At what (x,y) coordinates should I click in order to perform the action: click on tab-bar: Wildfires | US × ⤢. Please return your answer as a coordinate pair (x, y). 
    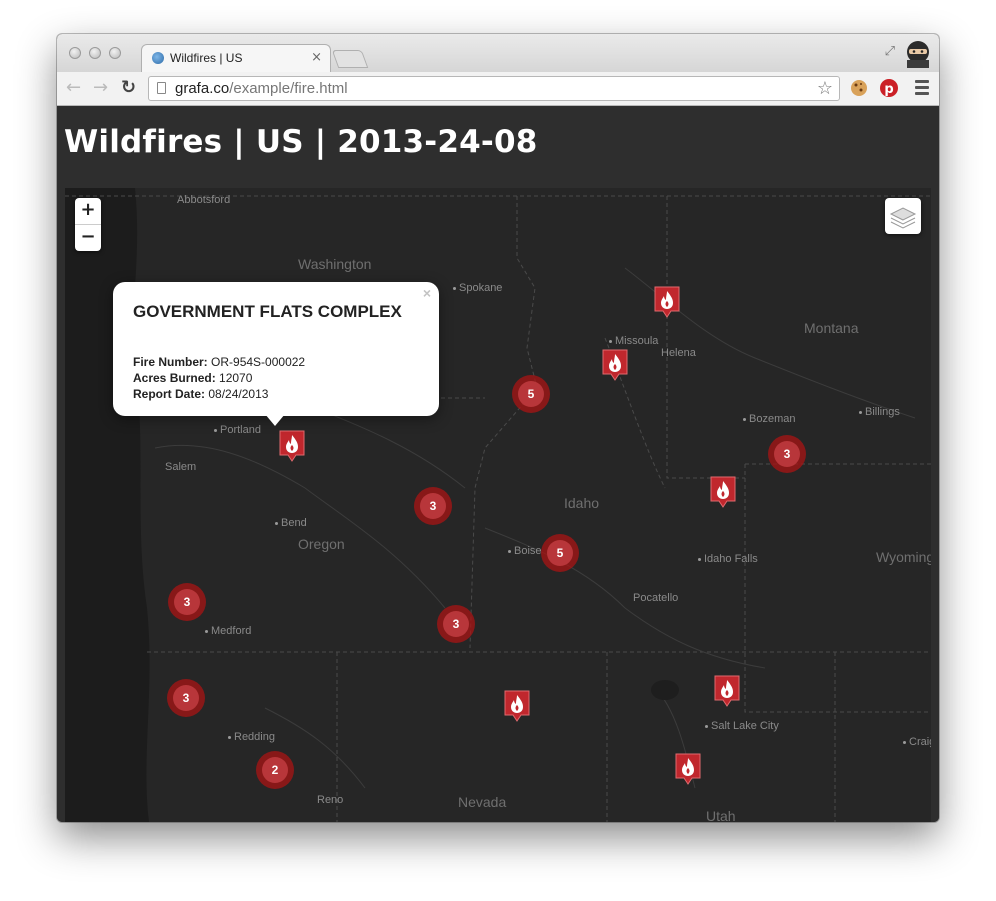
    Looking at the image, I should click on (498, 53).